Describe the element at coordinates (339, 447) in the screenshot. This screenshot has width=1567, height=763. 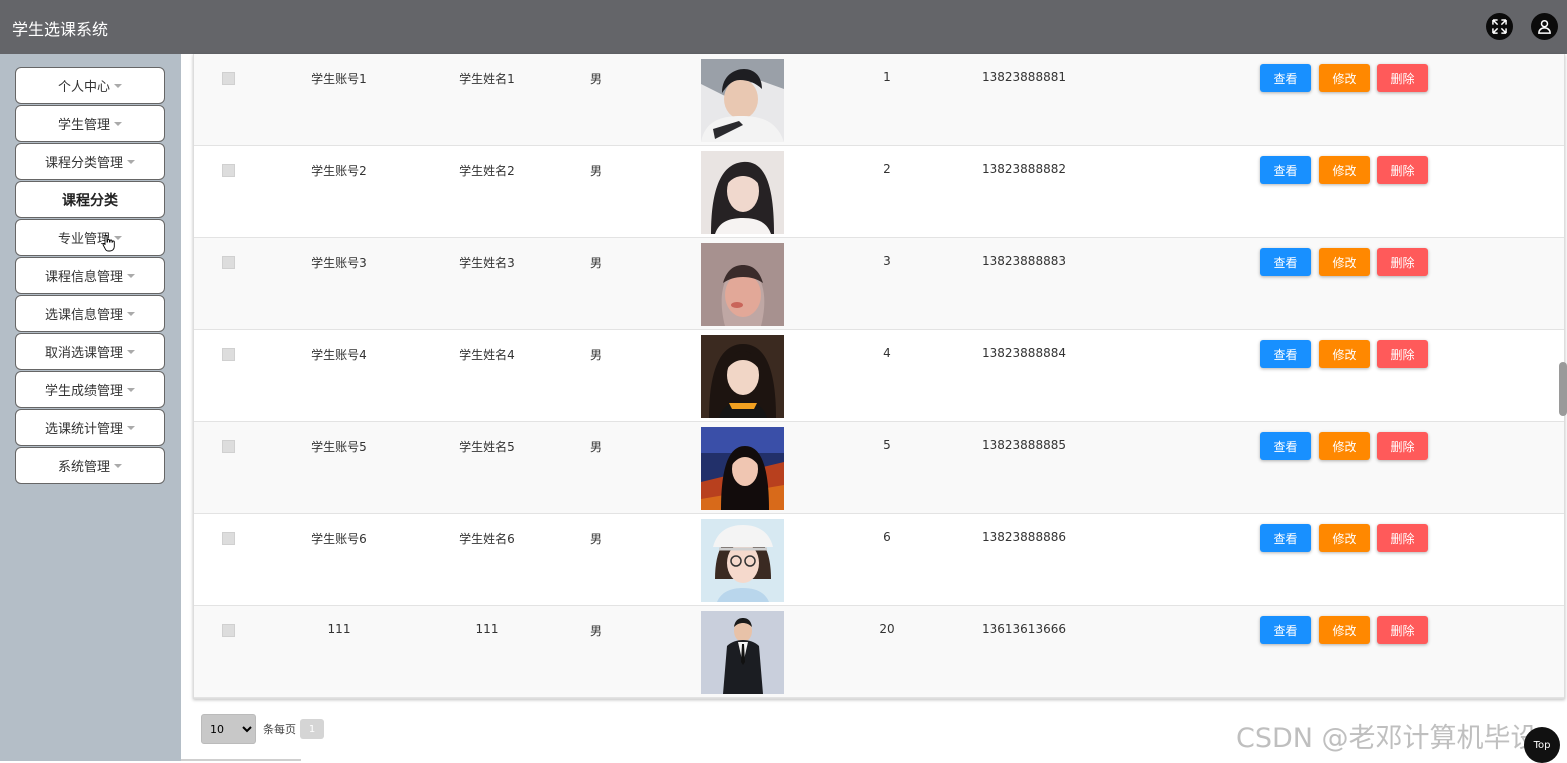
I see `account-cell: 学生账号5` at that location.